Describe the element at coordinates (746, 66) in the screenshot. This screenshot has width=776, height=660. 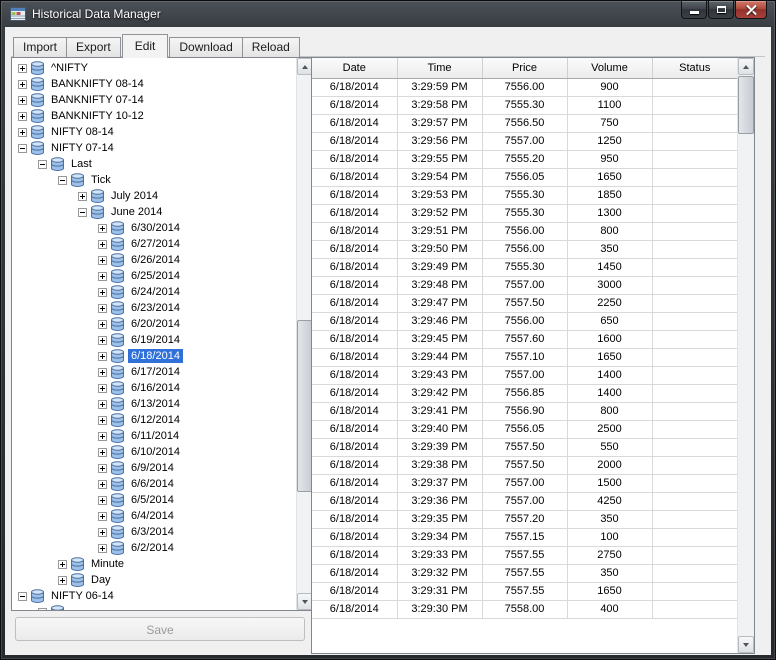
I see `scroll-up-button` at that location.